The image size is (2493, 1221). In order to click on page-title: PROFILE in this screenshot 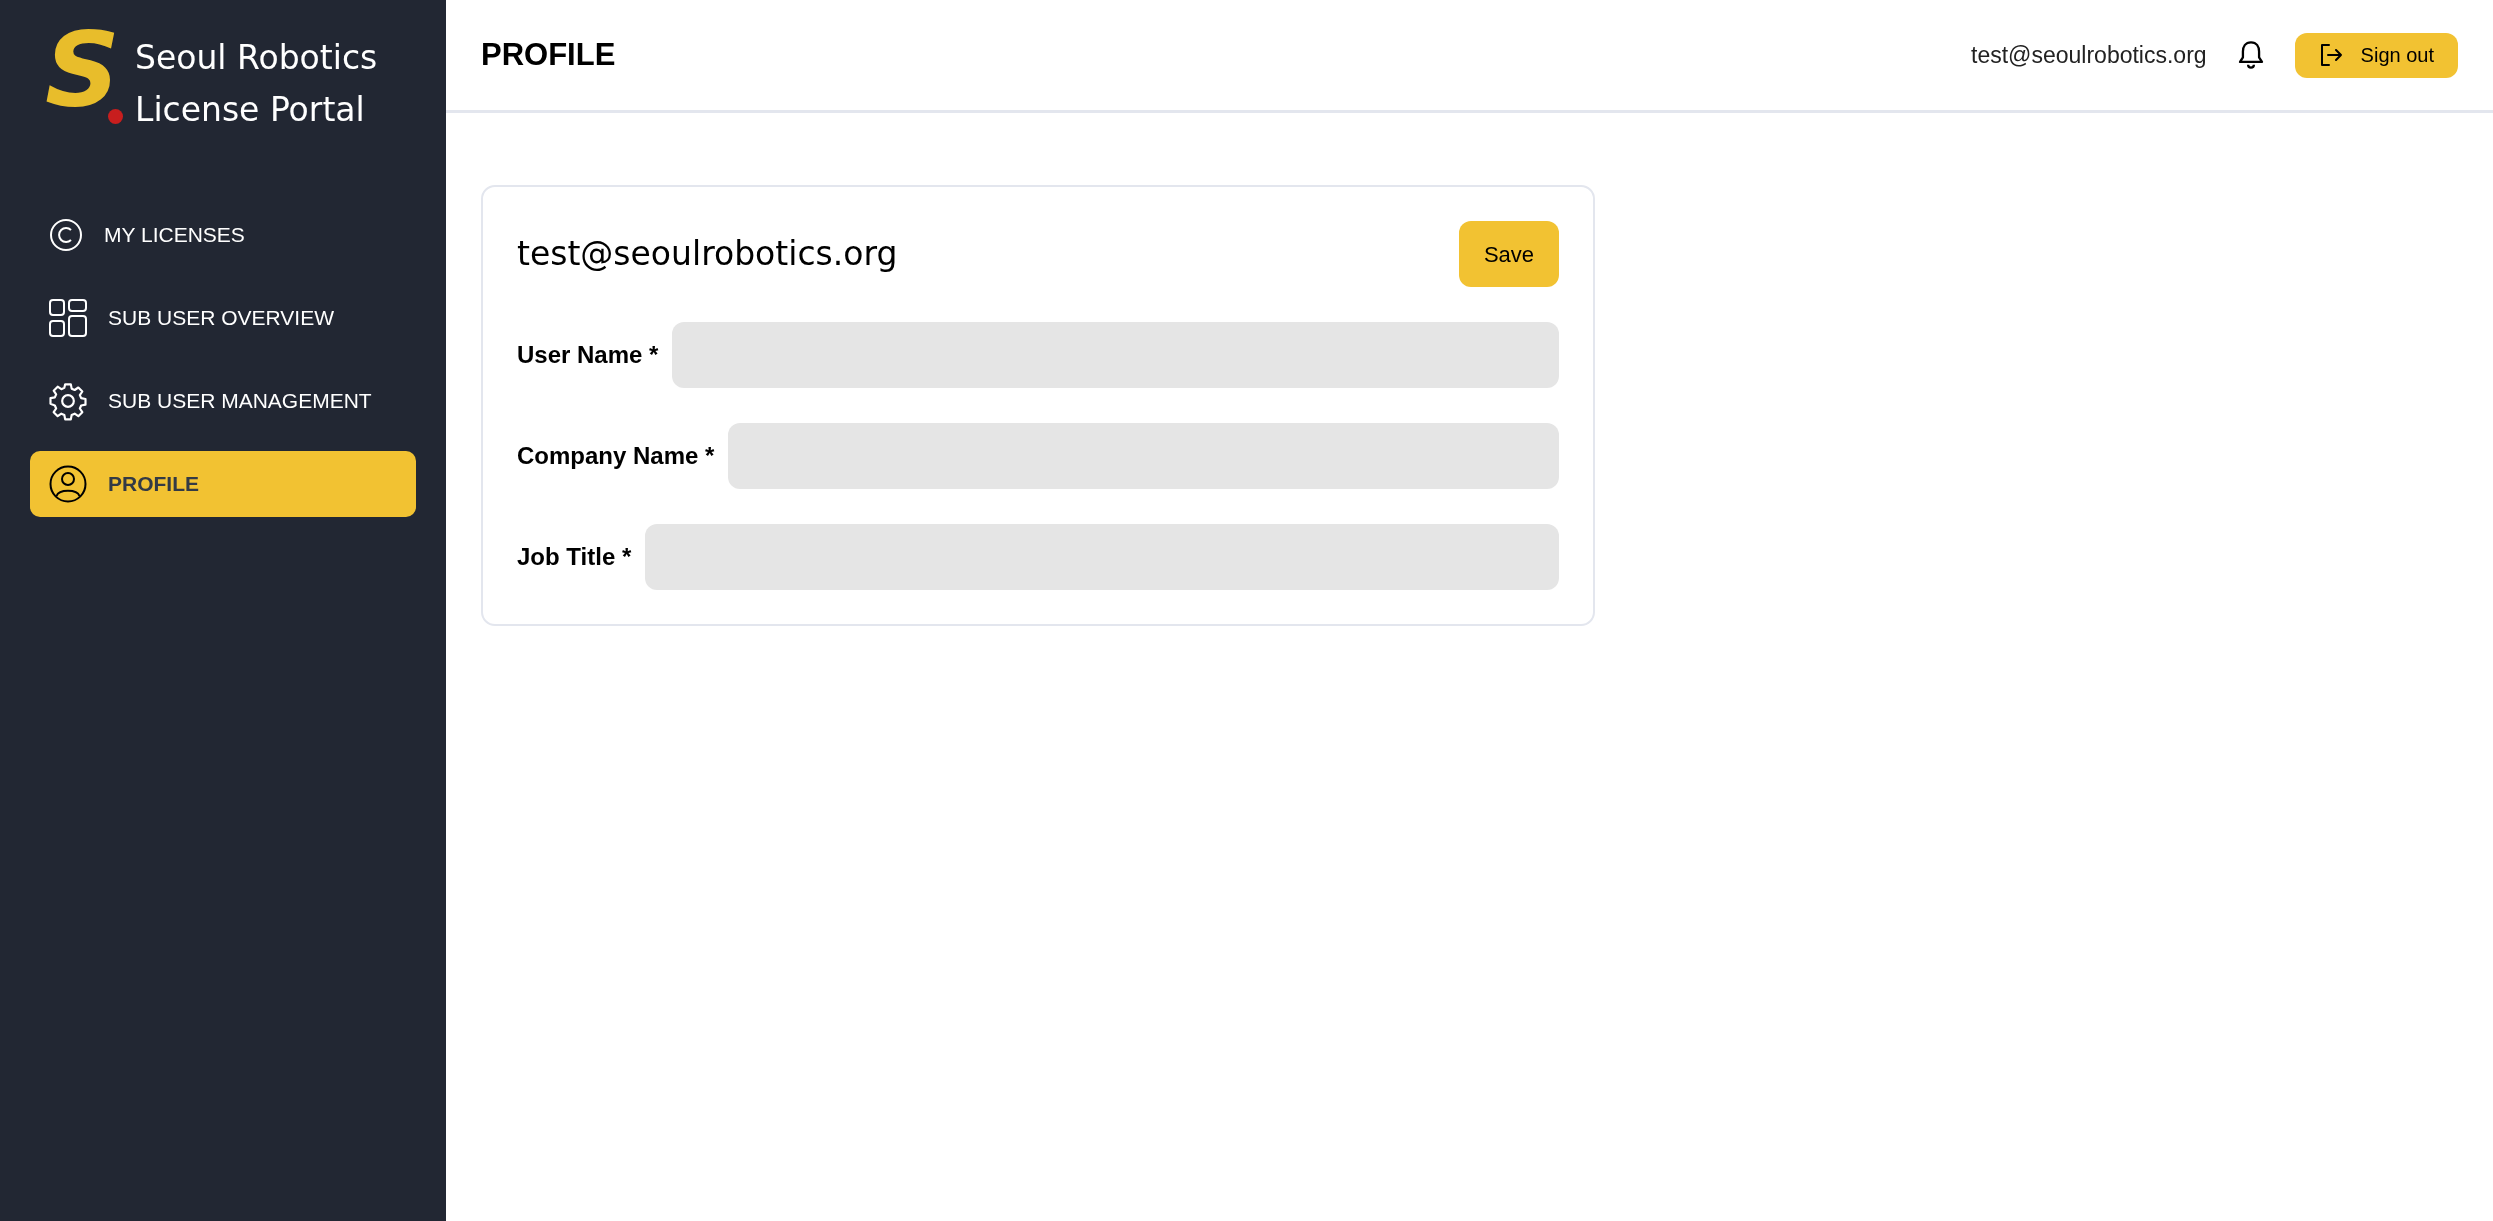, I will do `click(548, 54)`.